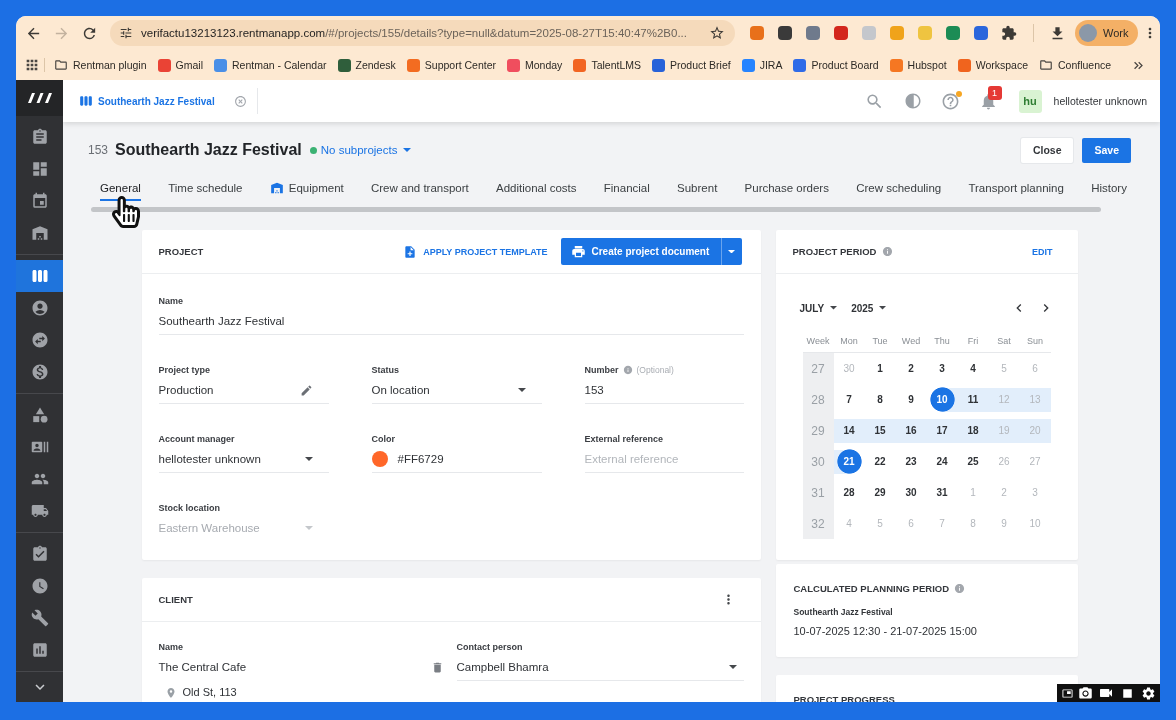 Image resolution: width=1176 pixels, height=720 pixels. Describe the element at coordinates (451, 321) in the screenshot. I see `input-field: Southearth Jazz Festival` at that location.